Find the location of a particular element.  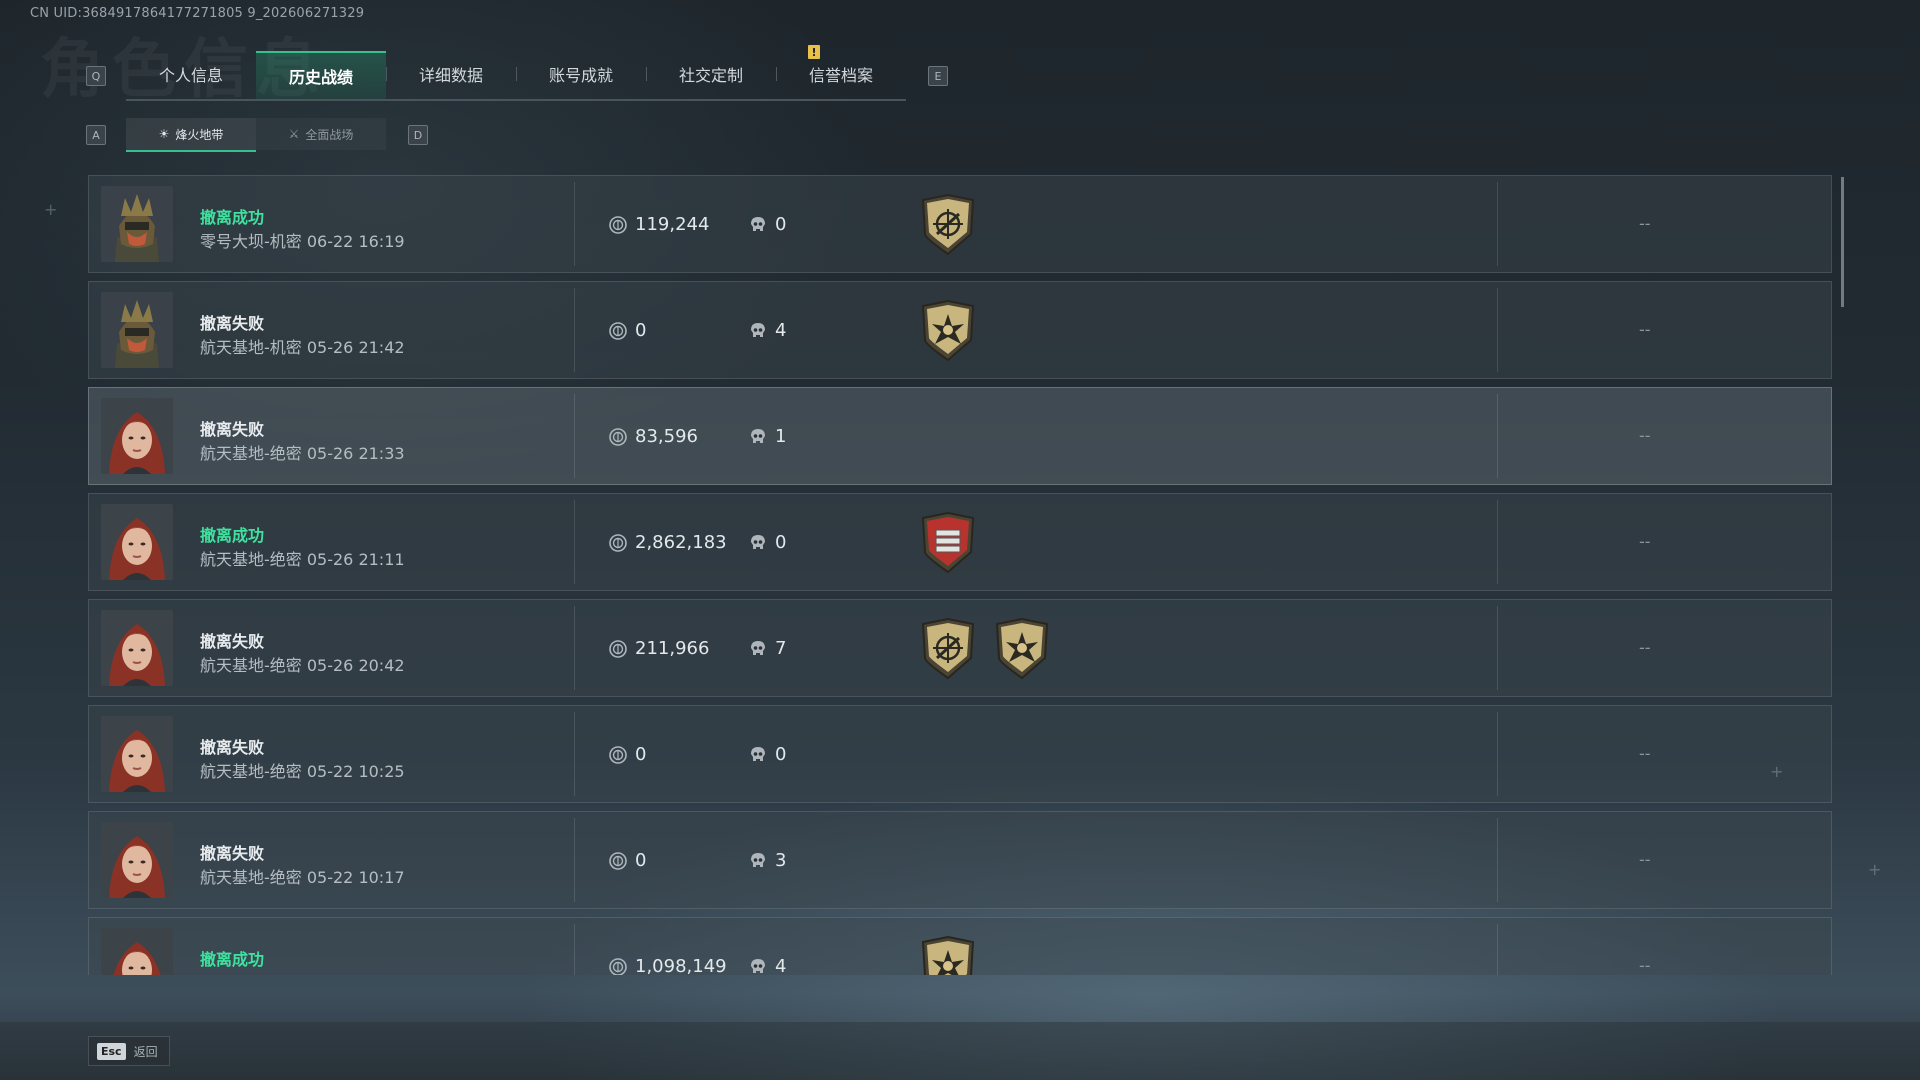

scrollbar is located at coordinates (1842, 242).